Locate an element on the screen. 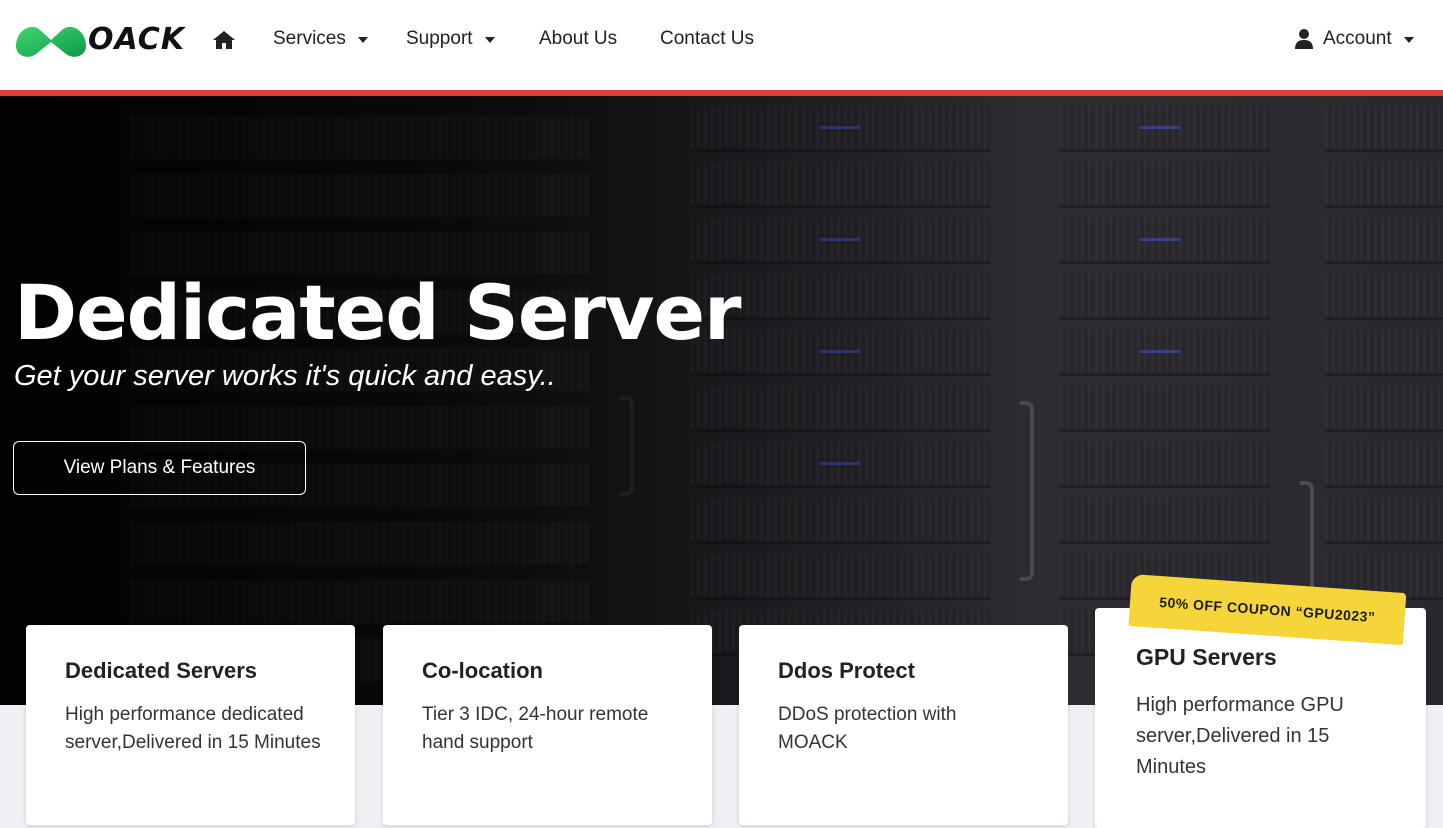 The height and width of the screenshot is (828, 1443). logo-mark-icon is located at coordinates (51, 41).